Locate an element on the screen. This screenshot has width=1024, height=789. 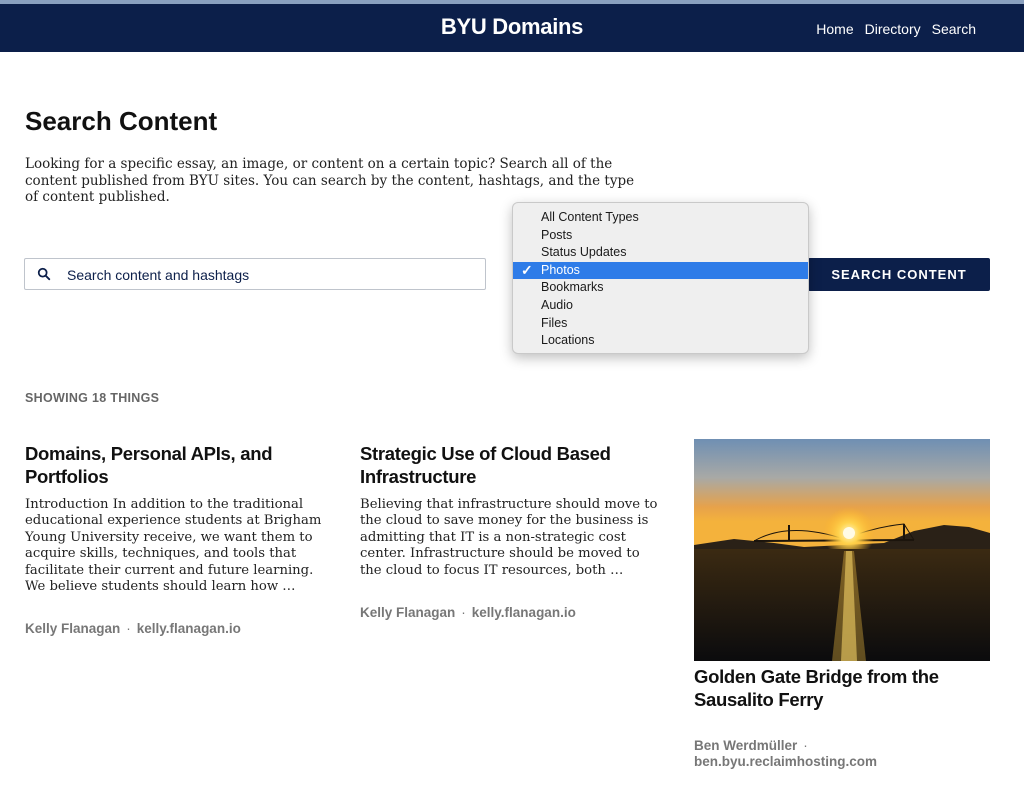
result-site: ben.byu.reclaimhosting.com is located at coordinates (785, 761).